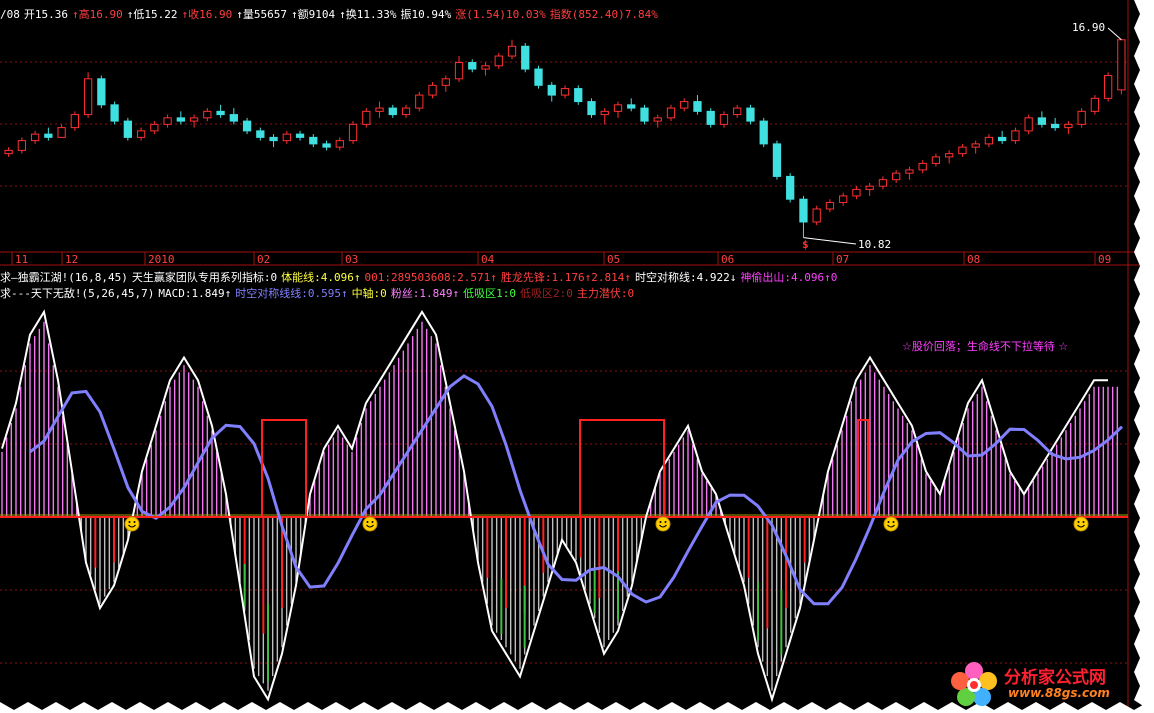  What do you see at coordinates (974, 684) in the screenshot?
I see `flower-icon` at bounding box center [974, 684].